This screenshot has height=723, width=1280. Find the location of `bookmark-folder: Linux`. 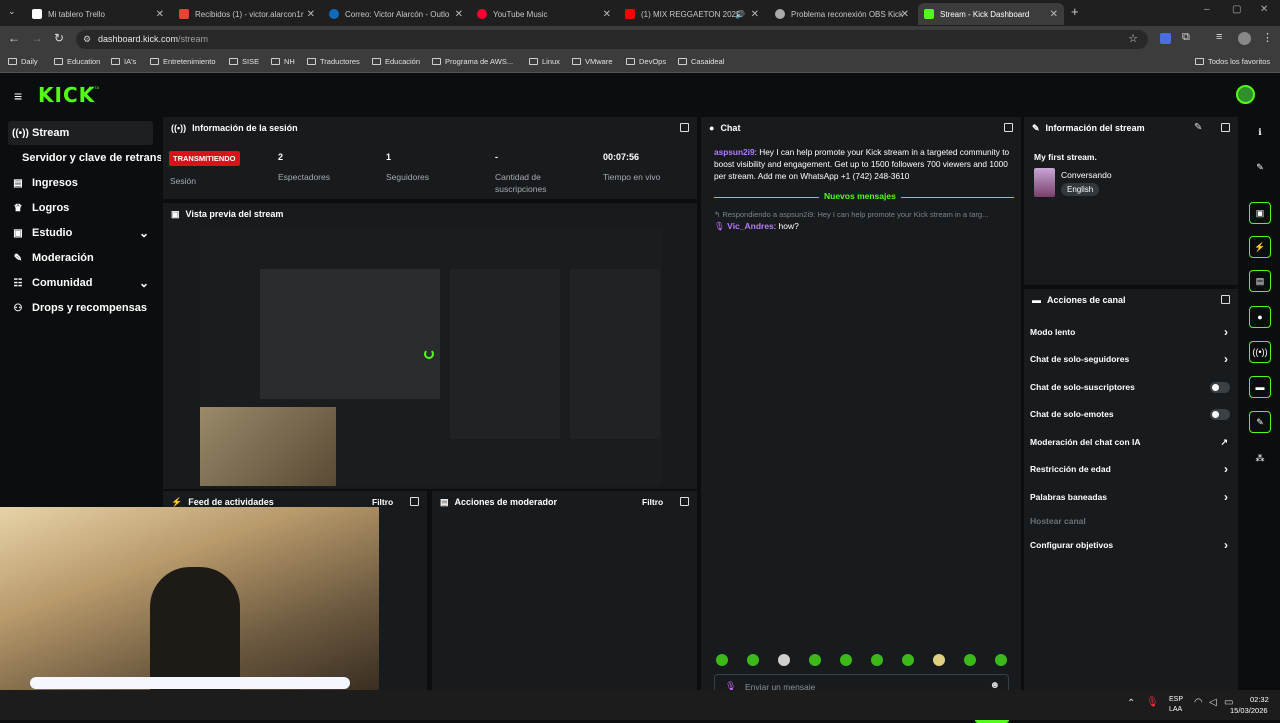

bookmark-folder: Linux is located at coordinates (544, 61).